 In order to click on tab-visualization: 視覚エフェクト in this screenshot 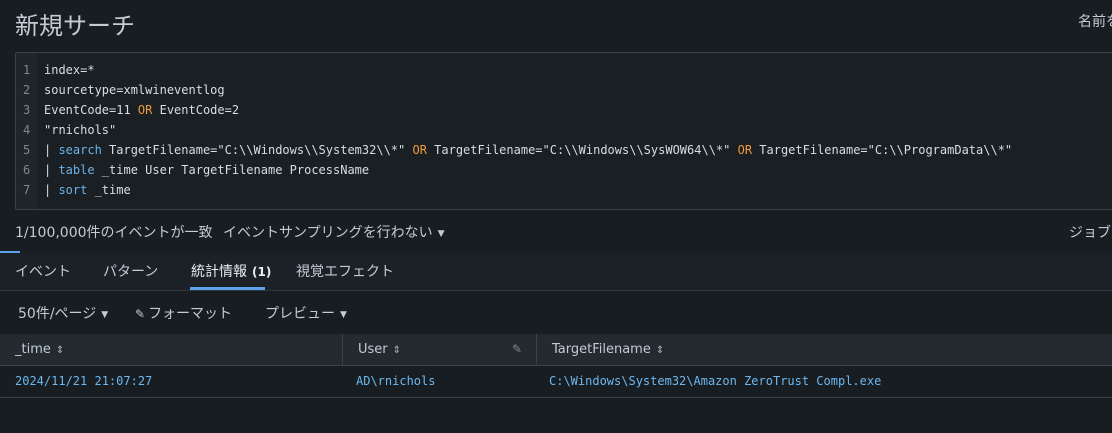, I will do `click(345, 271)`.